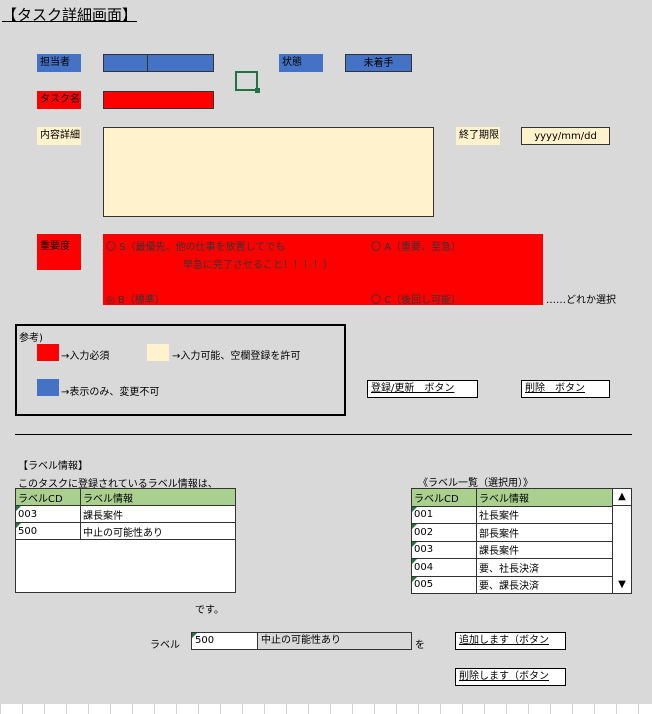 The image size is (652, 714). Describe the element at coordinates (195, 245) in the screenshot. I see `priority-option-s: 〇 S（最優先、他の仕事を放置してでも` at that location.